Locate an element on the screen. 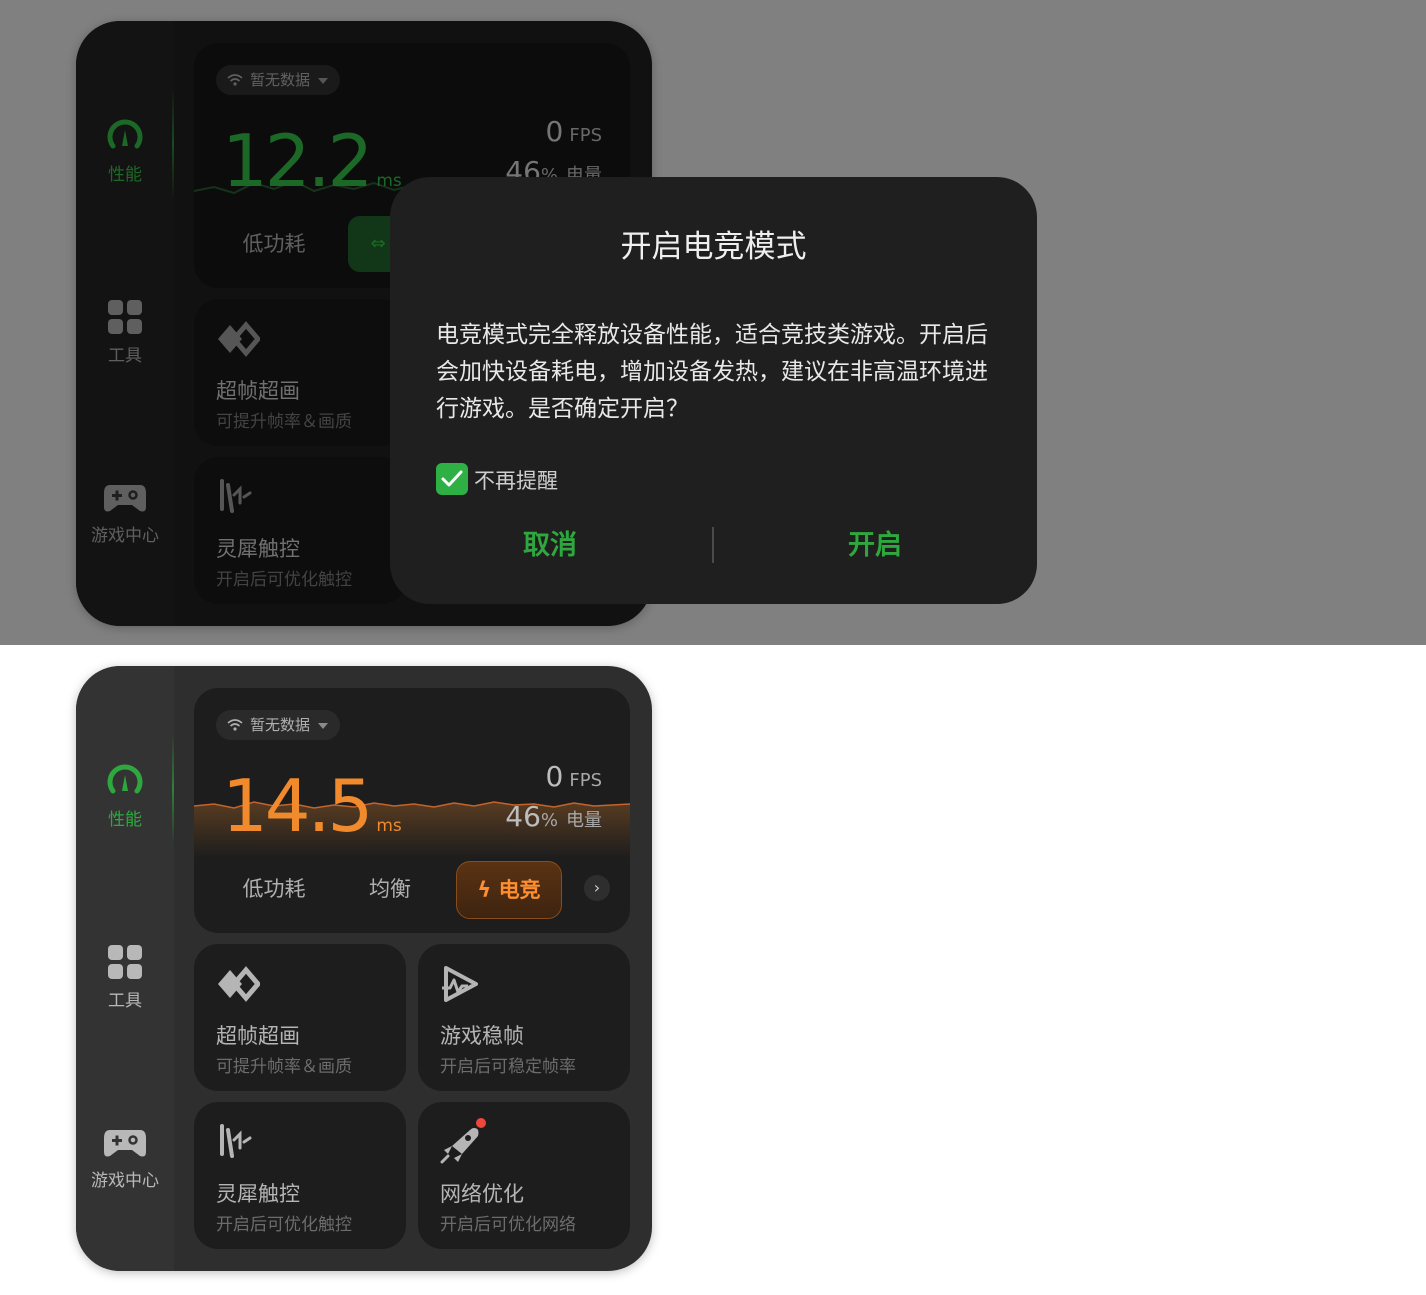 The height and width of the screenshot is (1295, 1426). speedometer-icon is located at coordinates (125, 779).